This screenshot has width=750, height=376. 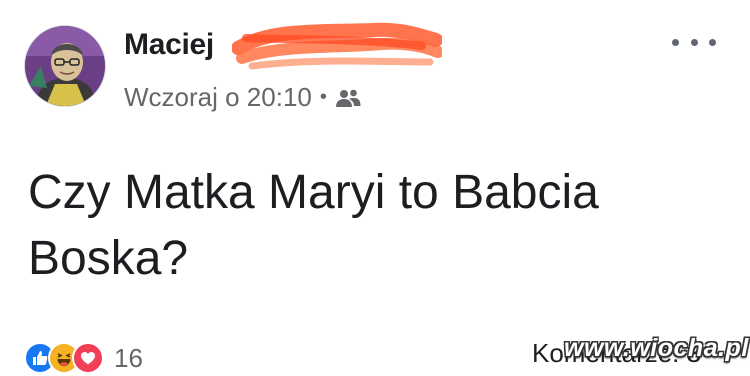 I want to click on avatar-portrait-icon, so click(x=65, y=66).